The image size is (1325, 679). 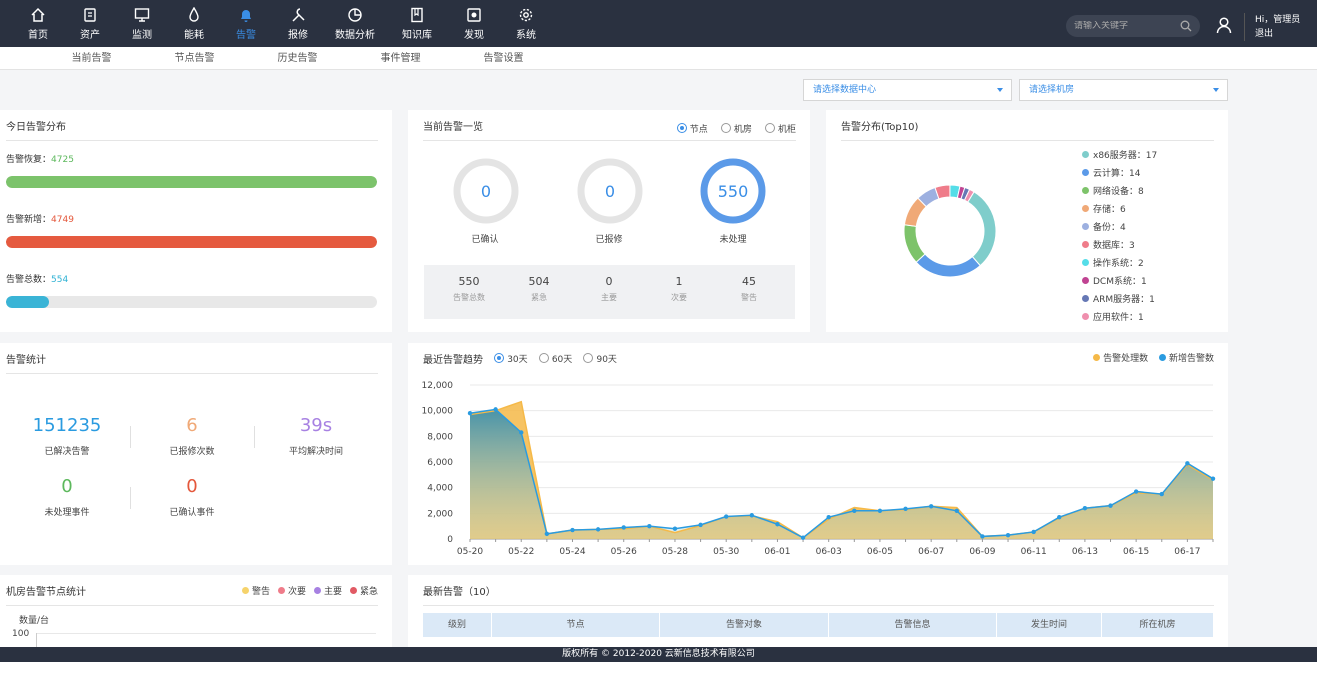 What do you see at coordinates (470, 552) in the screenshot?
I see `x-tick-label: 05-20` at bounding box center [470, 552].